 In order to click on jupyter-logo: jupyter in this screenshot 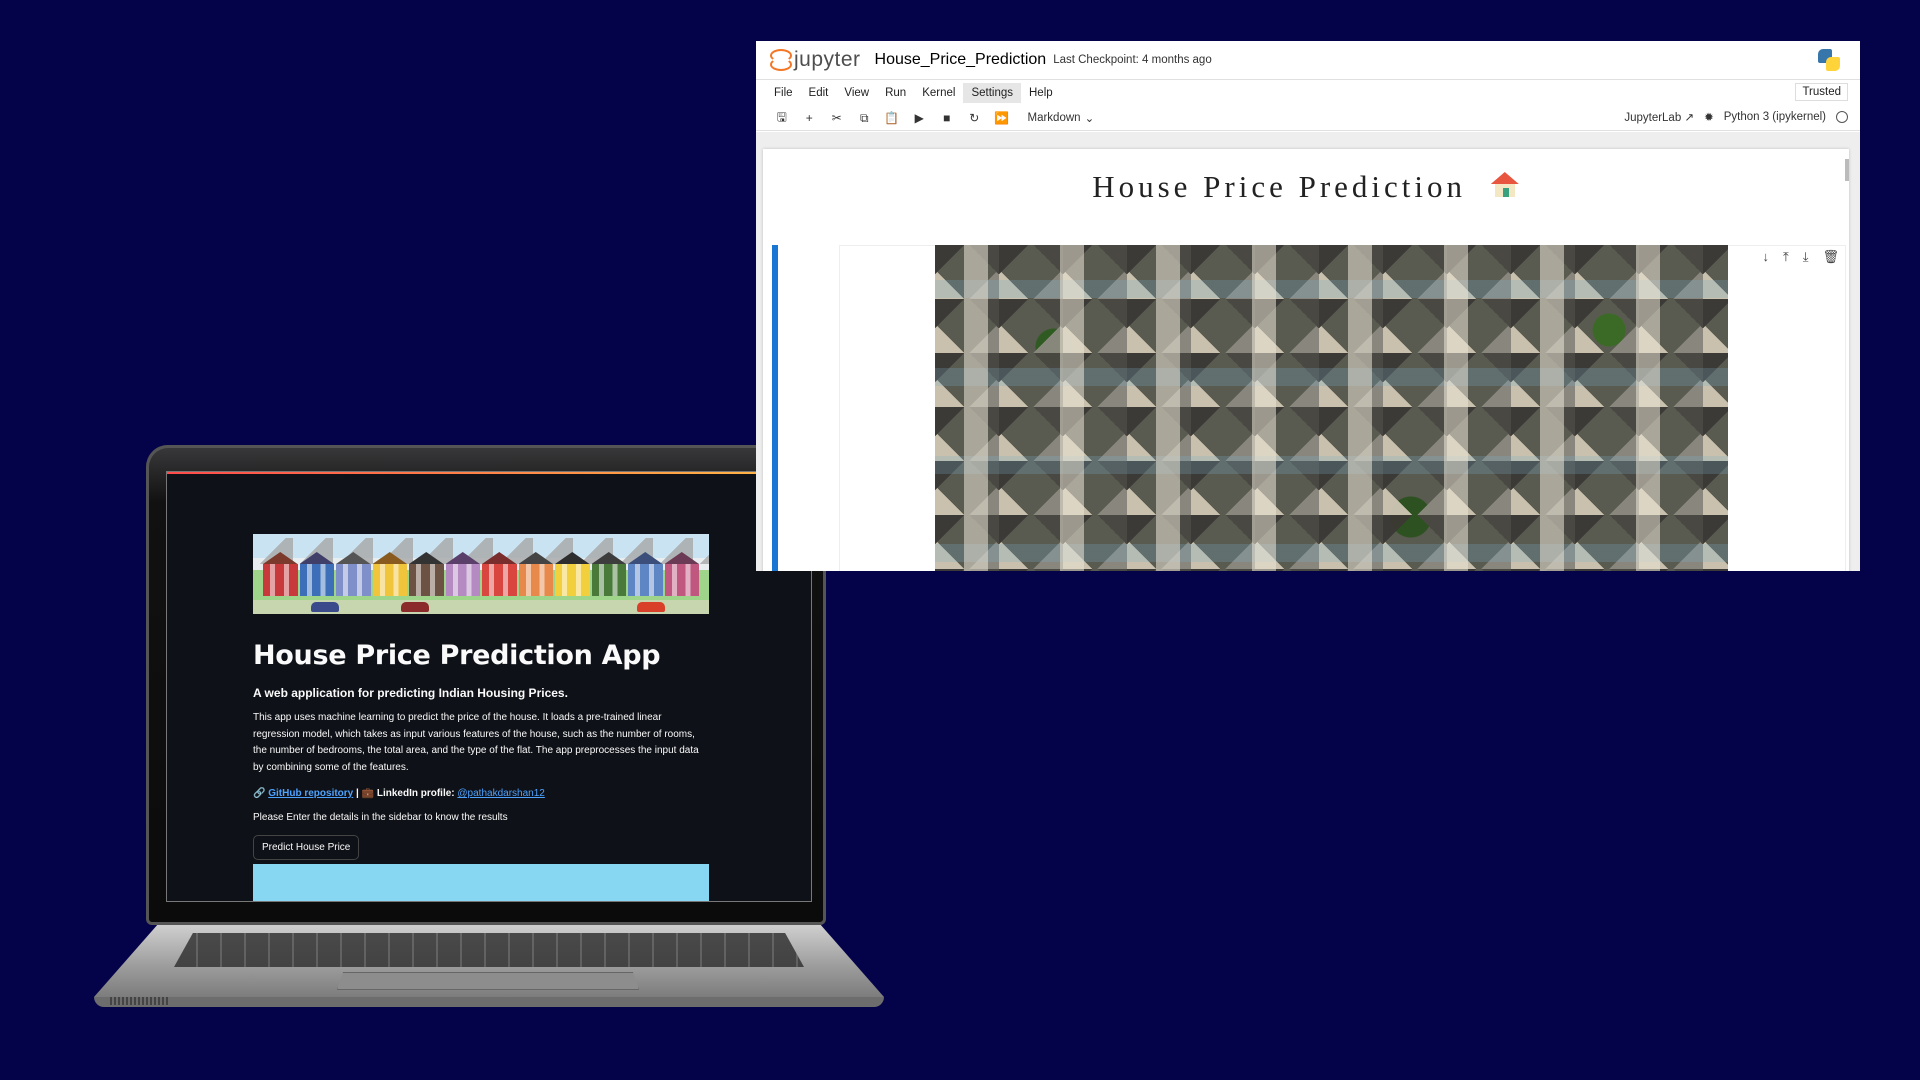, I will do `click(815, 60)`.